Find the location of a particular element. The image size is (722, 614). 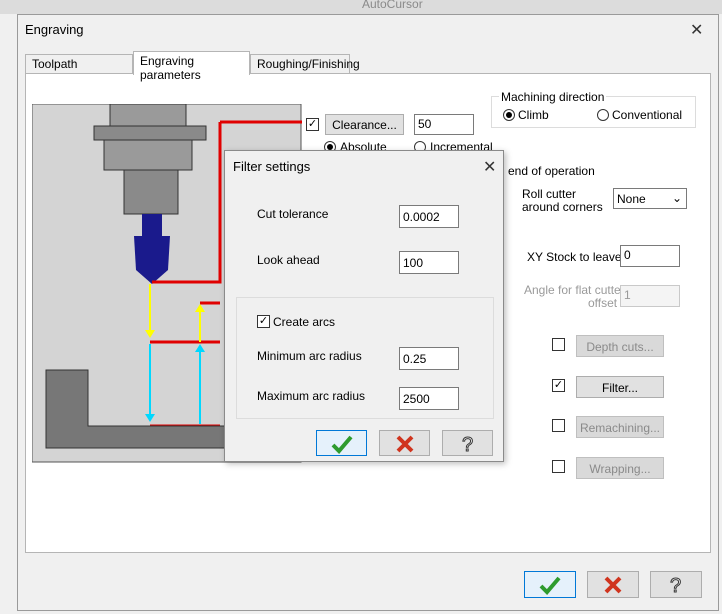

tool-holder-top is located at coordinates (148, 115).